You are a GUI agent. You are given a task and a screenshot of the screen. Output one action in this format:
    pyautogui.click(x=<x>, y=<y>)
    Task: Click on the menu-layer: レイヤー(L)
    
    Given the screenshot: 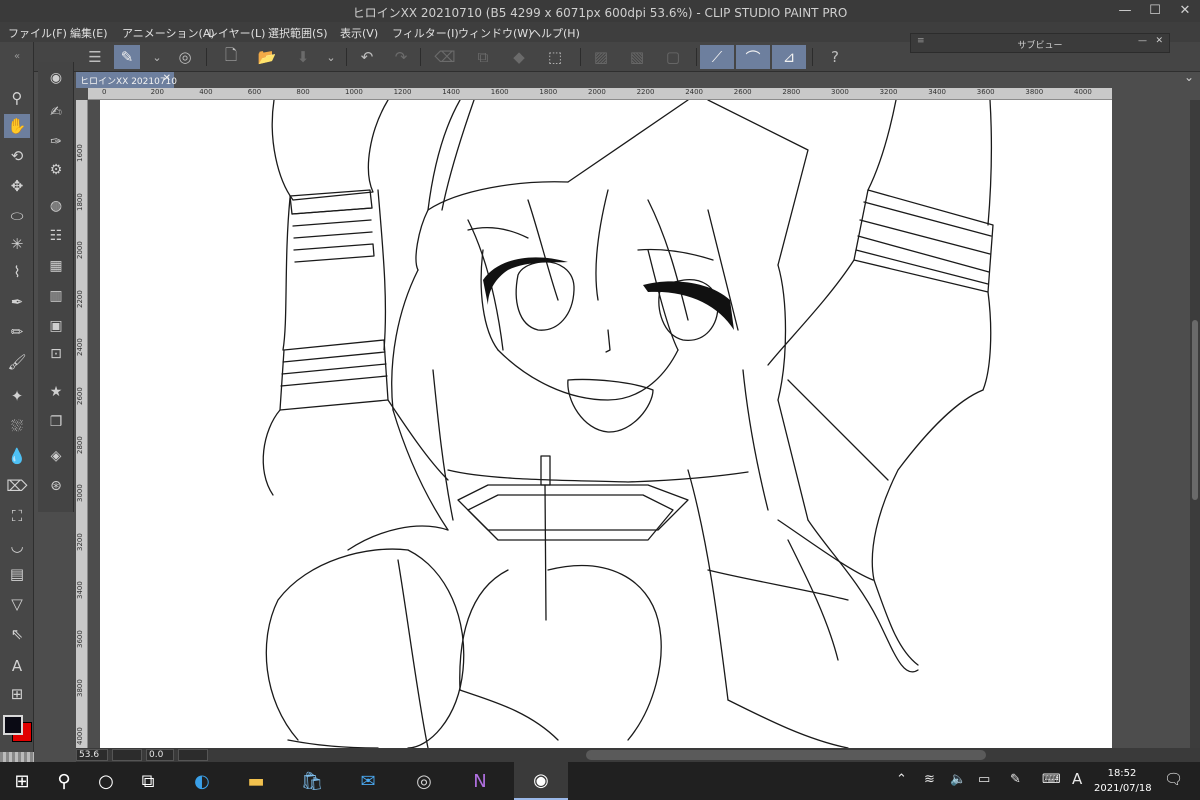 What is the action you would take?
    pyautogui.click(x=236, y=33)
    